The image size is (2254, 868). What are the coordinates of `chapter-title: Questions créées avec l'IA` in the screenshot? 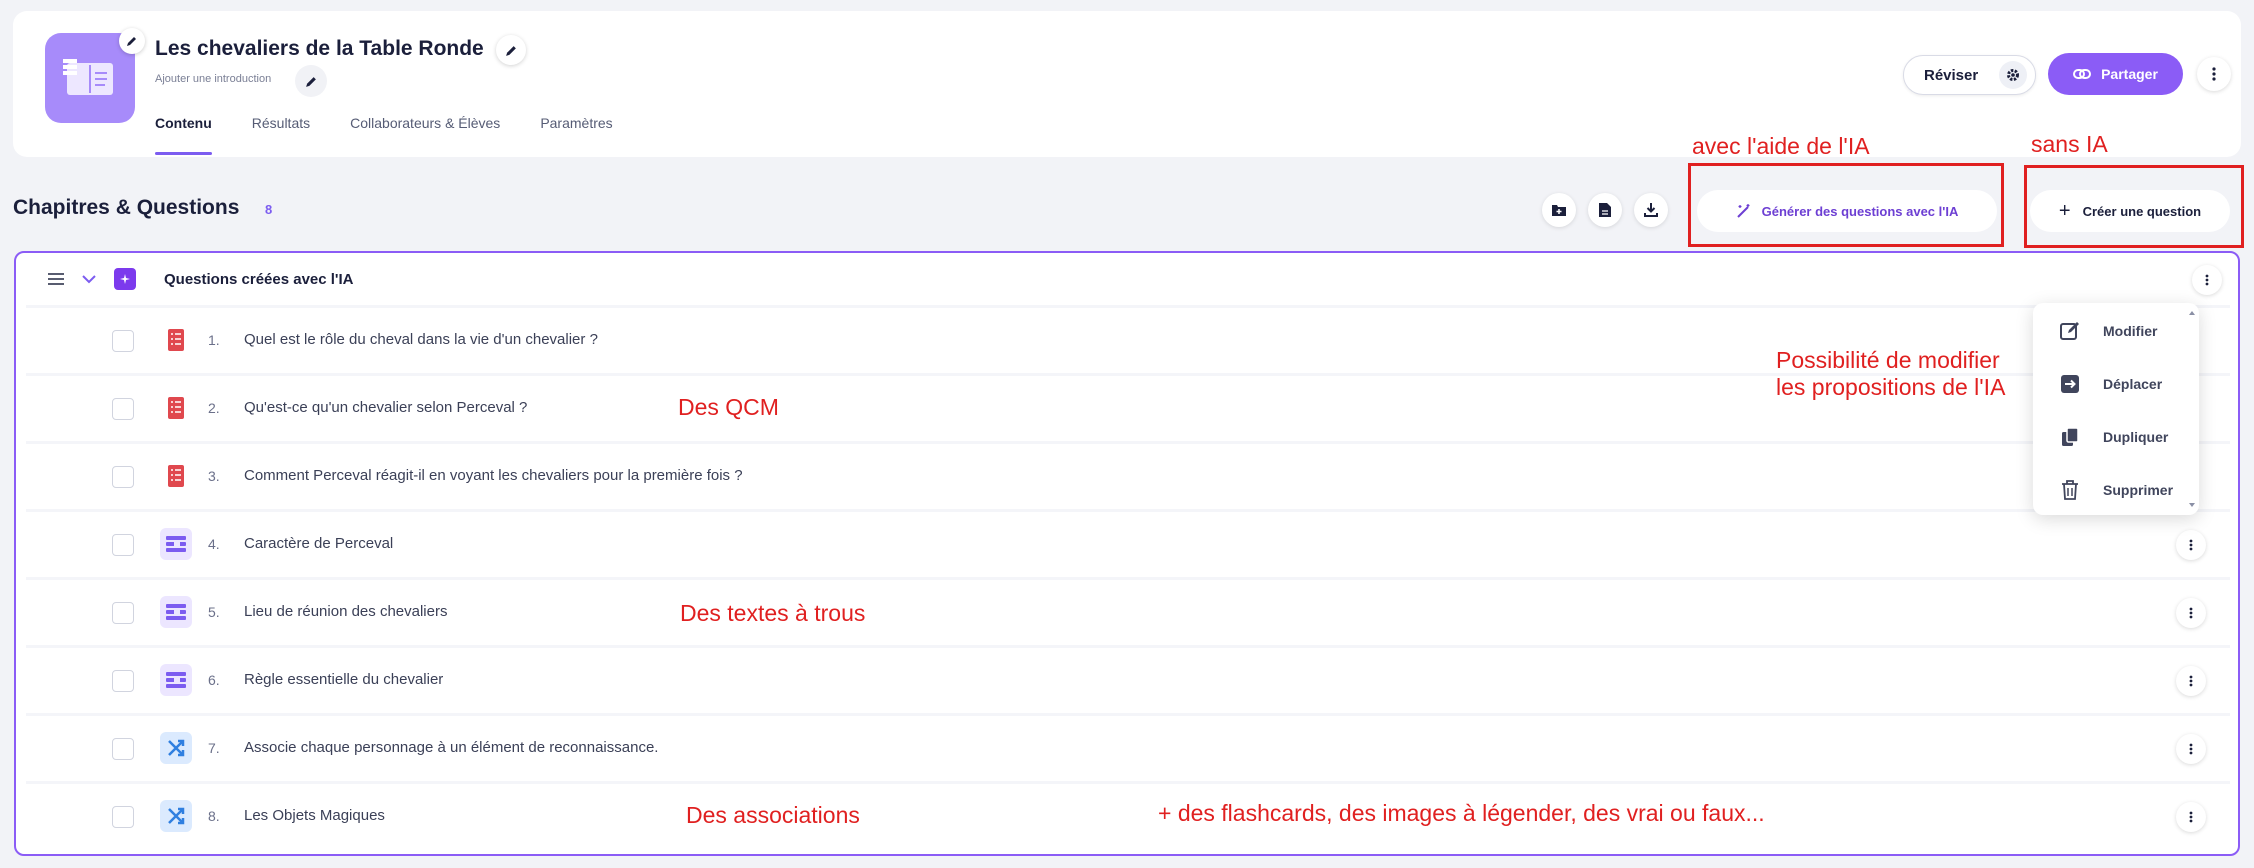 It's located at (259, 279).